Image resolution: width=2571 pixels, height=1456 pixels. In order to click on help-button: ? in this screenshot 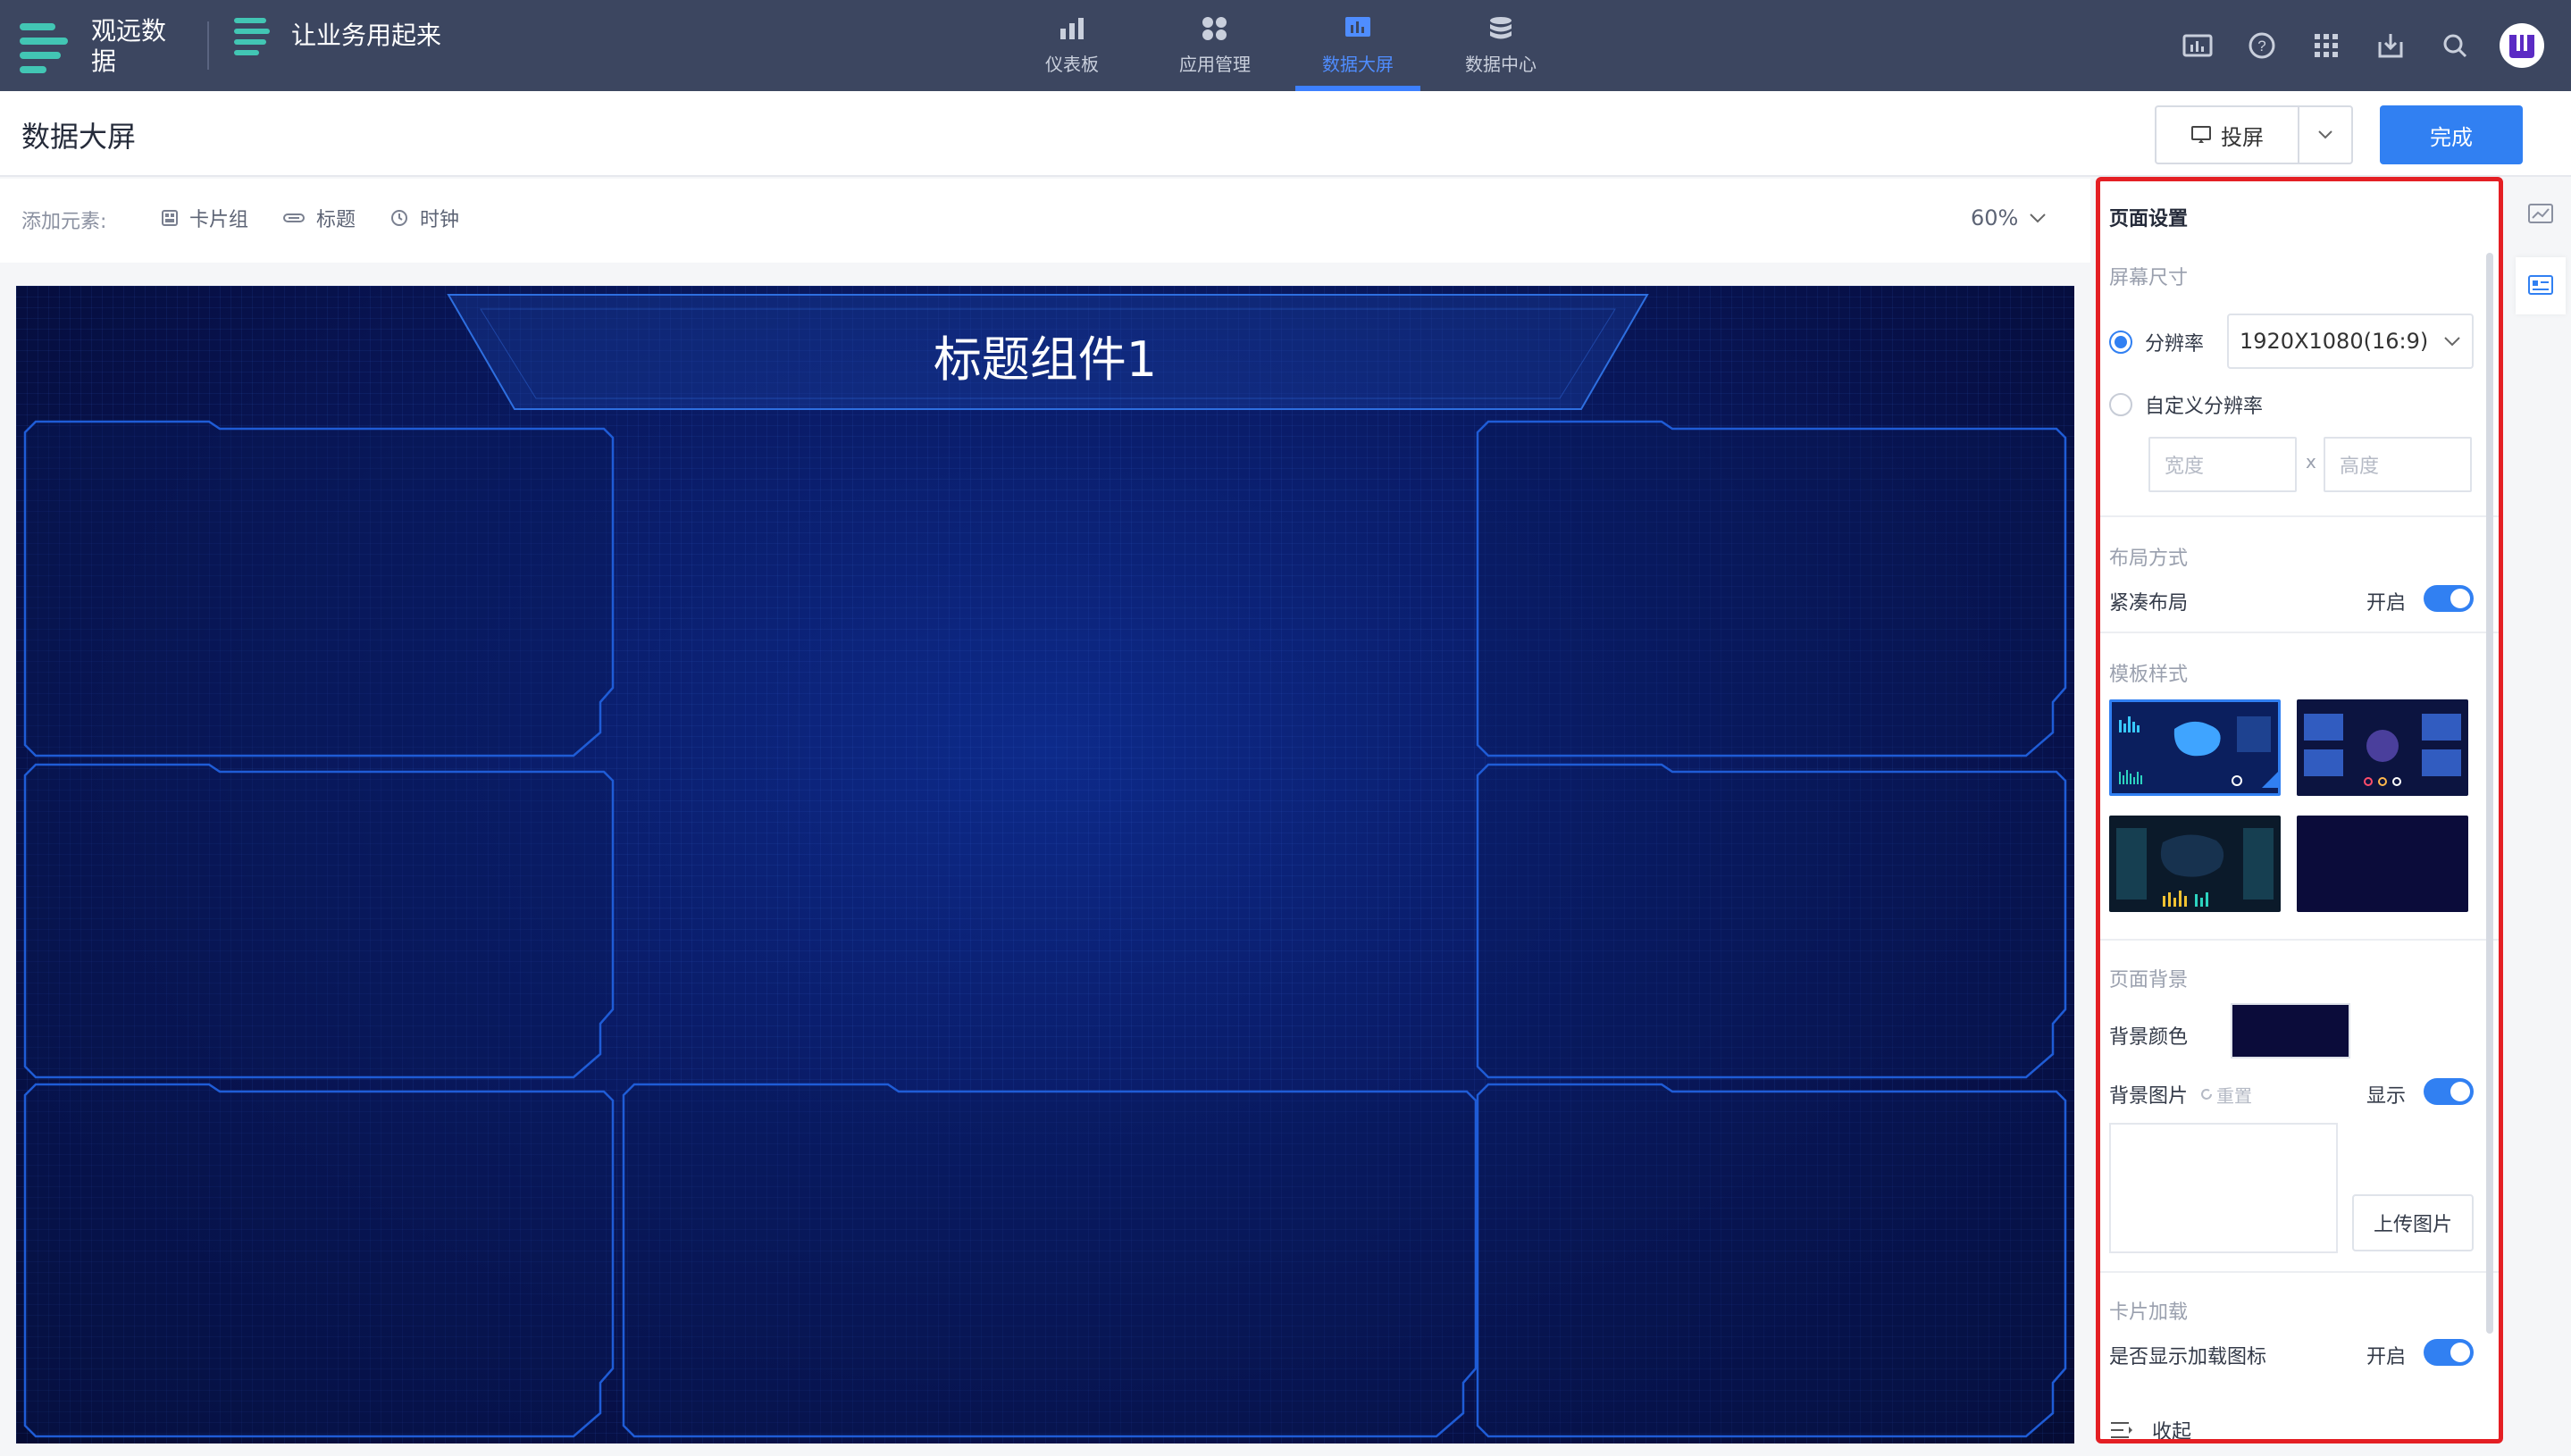, I will do `click(2262, 45)`.